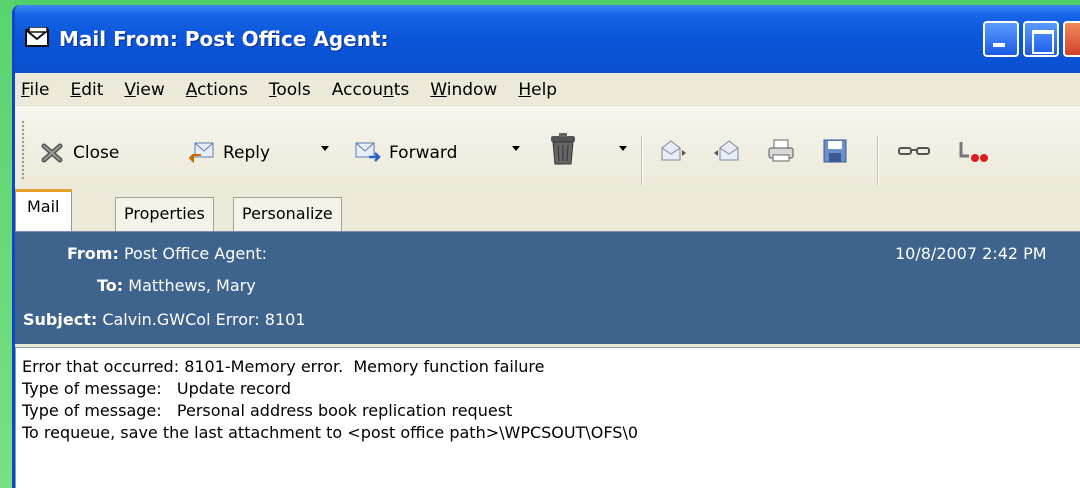  Describe the element at coordinates (37, 37) in the screenshot. I see `mail-window-icon` at that location.